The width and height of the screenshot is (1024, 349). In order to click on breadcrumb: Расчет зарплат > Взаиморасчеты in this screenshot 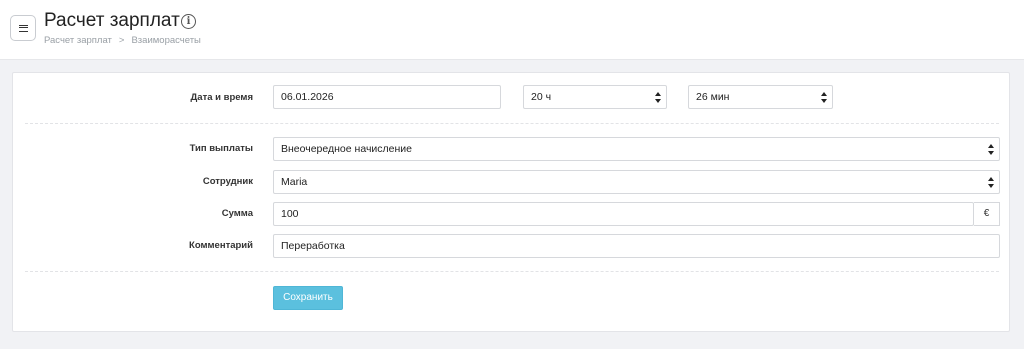, I will do `click(122, 40)`.